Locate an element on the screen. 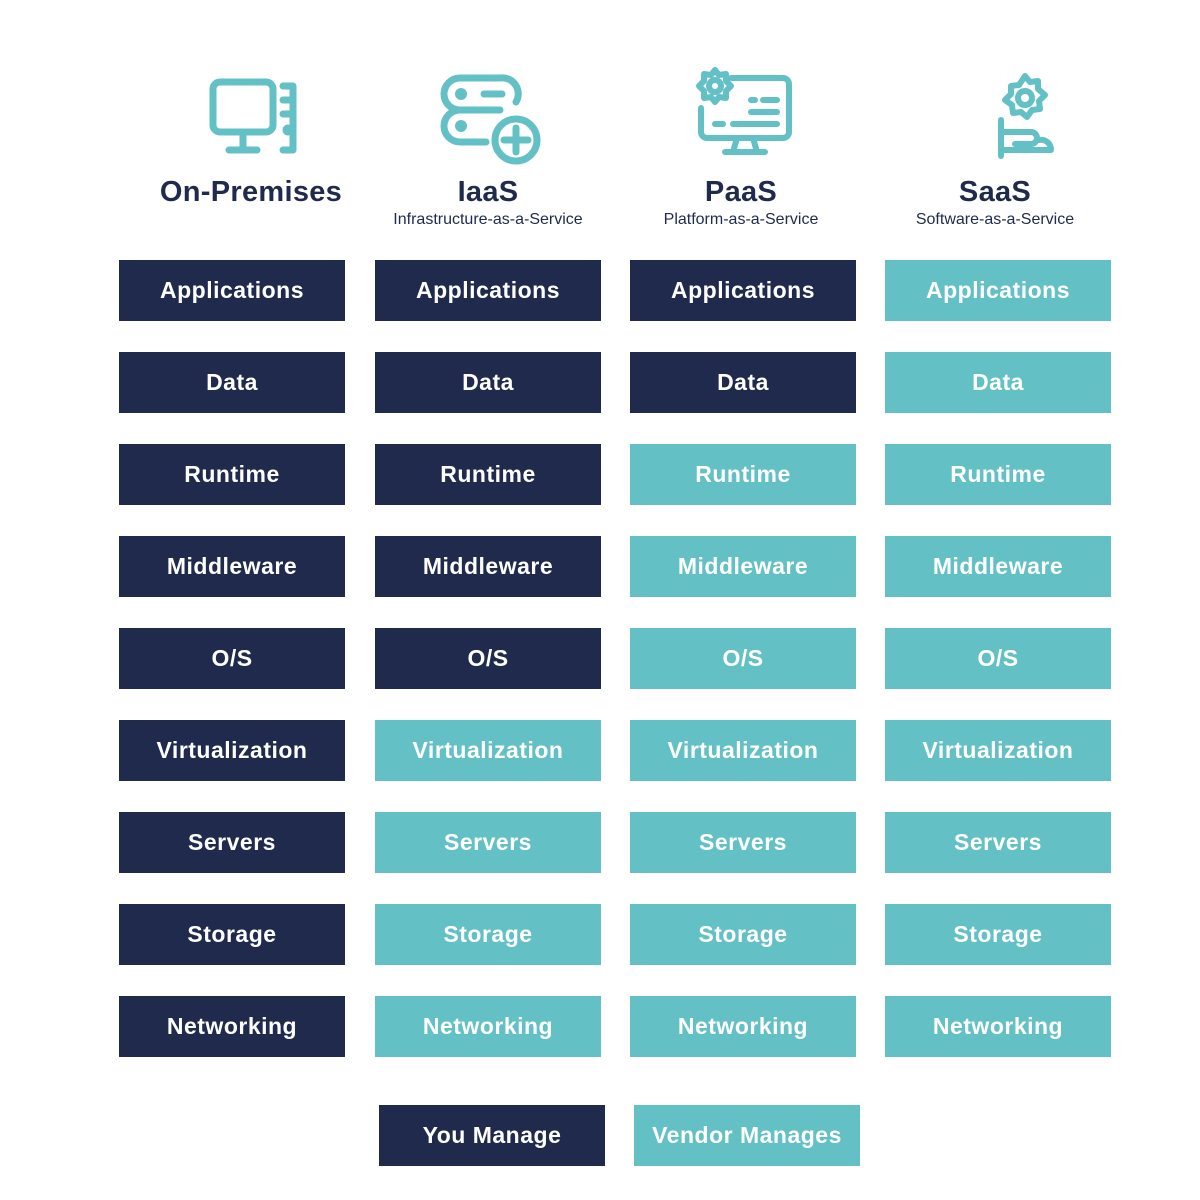  column-title: SaaS is located at coordinates (995, 192).